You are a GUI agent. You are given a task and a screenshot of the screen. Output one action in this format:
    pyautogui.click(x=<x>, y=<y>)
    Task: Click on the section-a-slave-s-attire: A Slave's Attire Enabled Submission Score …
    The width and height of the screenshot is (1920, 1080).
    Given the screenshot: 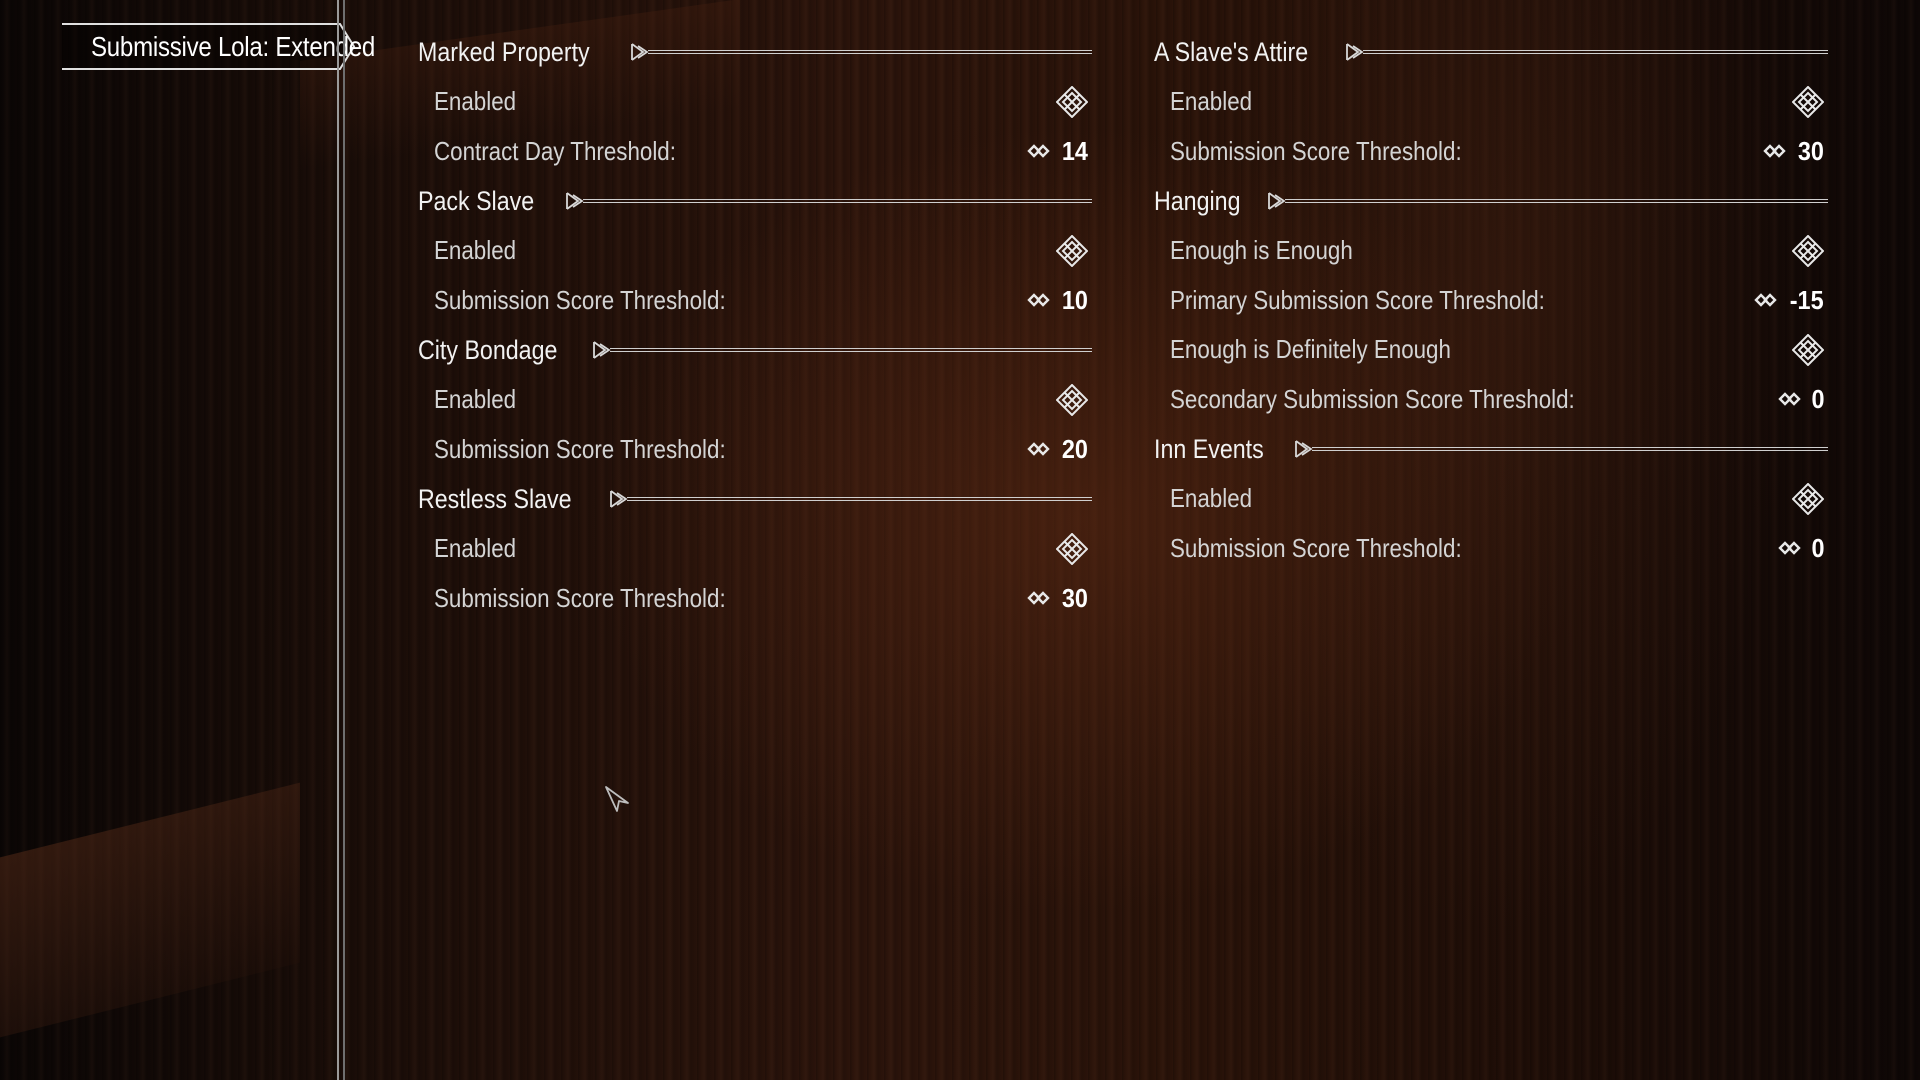 What is the action you would take?
    pyautogui.click(x=1491, y=101)
    